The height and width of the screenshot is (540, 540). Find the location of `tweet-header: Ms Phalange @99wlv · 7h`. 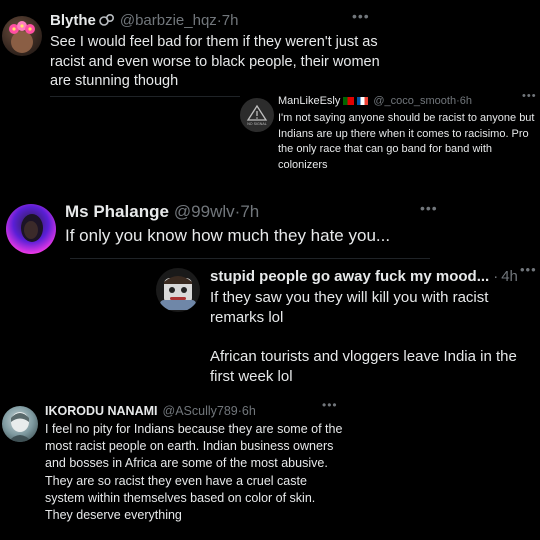

tweet-header: Ms Phalange @99wlv · 7h is located at coordinates (162, 212).